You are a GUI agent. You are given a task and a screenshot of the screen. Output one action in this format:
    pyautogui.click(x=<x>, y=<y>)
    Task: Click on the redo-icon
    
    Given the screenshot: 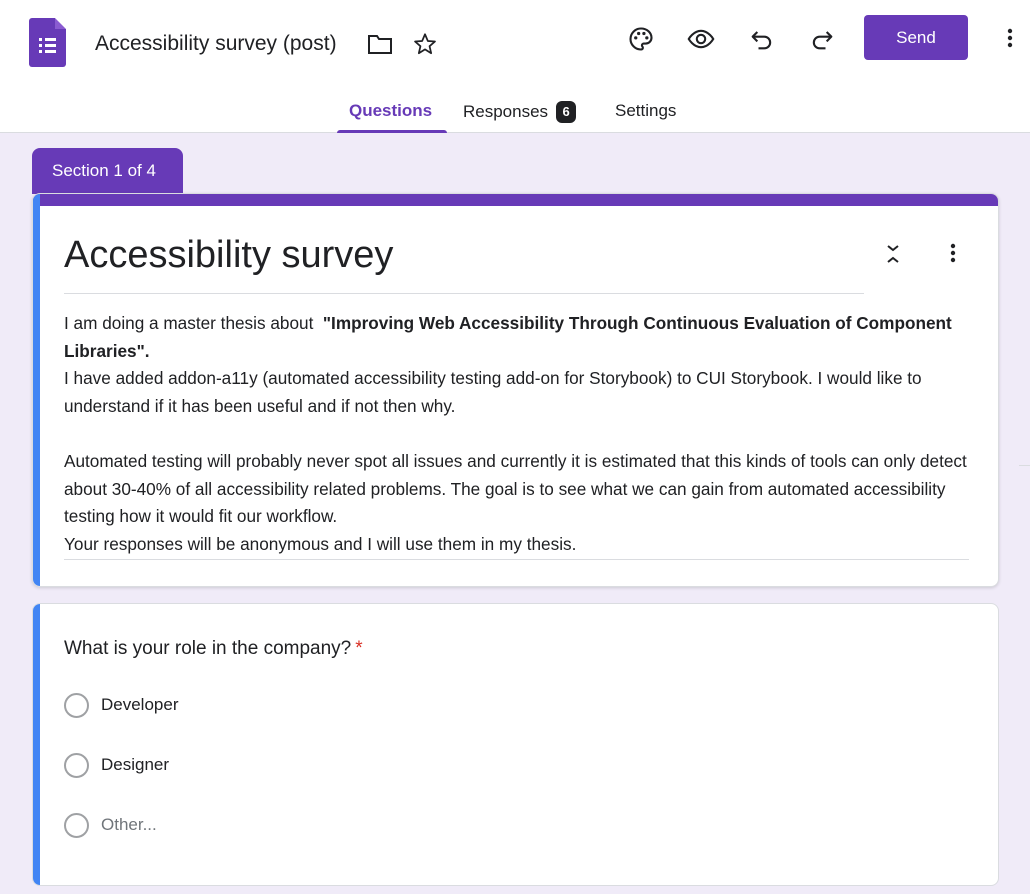 What is the action you would take?
    pyautogui.click(x=822, y=39)
    